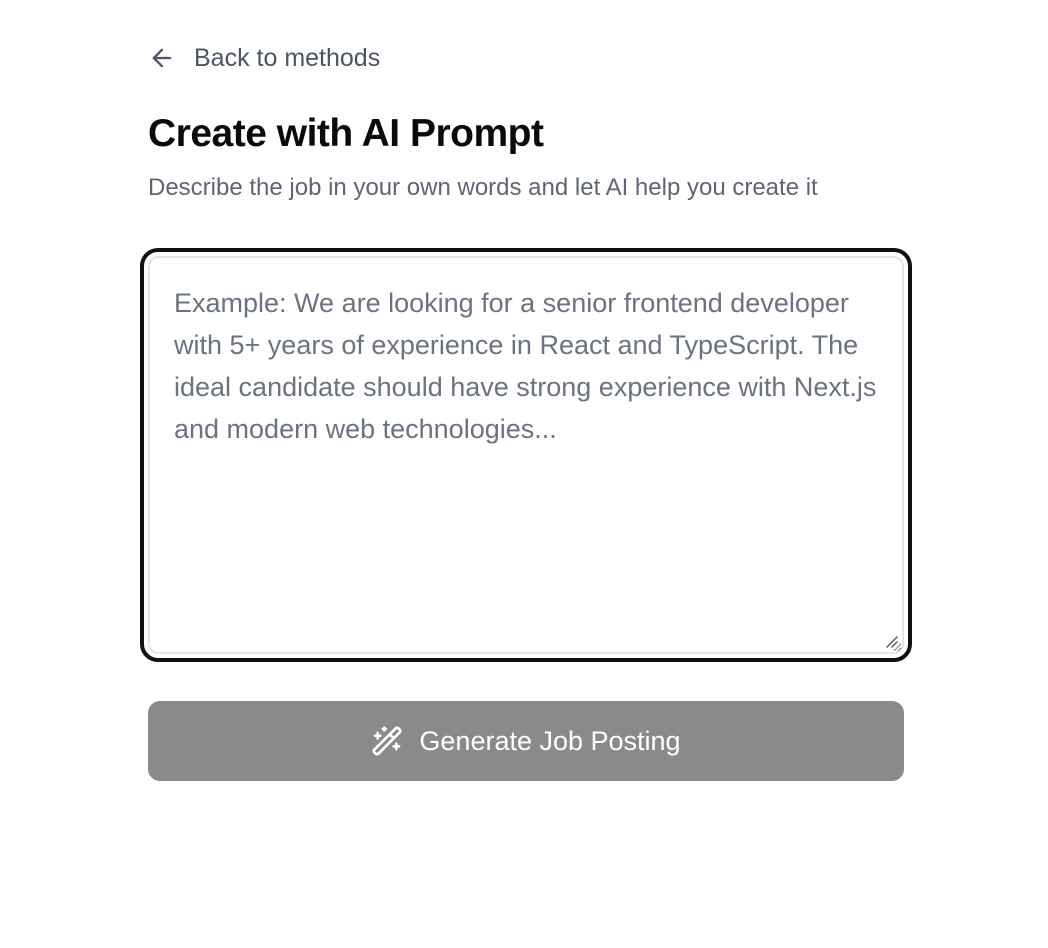 This screenshot has height=948, width=1048. What do you see at coordinates (162, 58) in the screenshot?
I see `arrow-left-icon` at bounding box center [162, 58].